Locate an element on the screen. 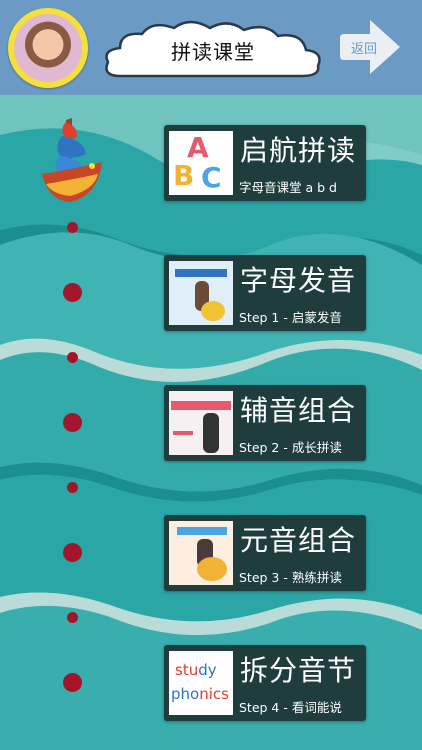 The image size is (422, 750). lesson-subtitle: 字母音课堂 a b d is located at coordinates (288, 187).